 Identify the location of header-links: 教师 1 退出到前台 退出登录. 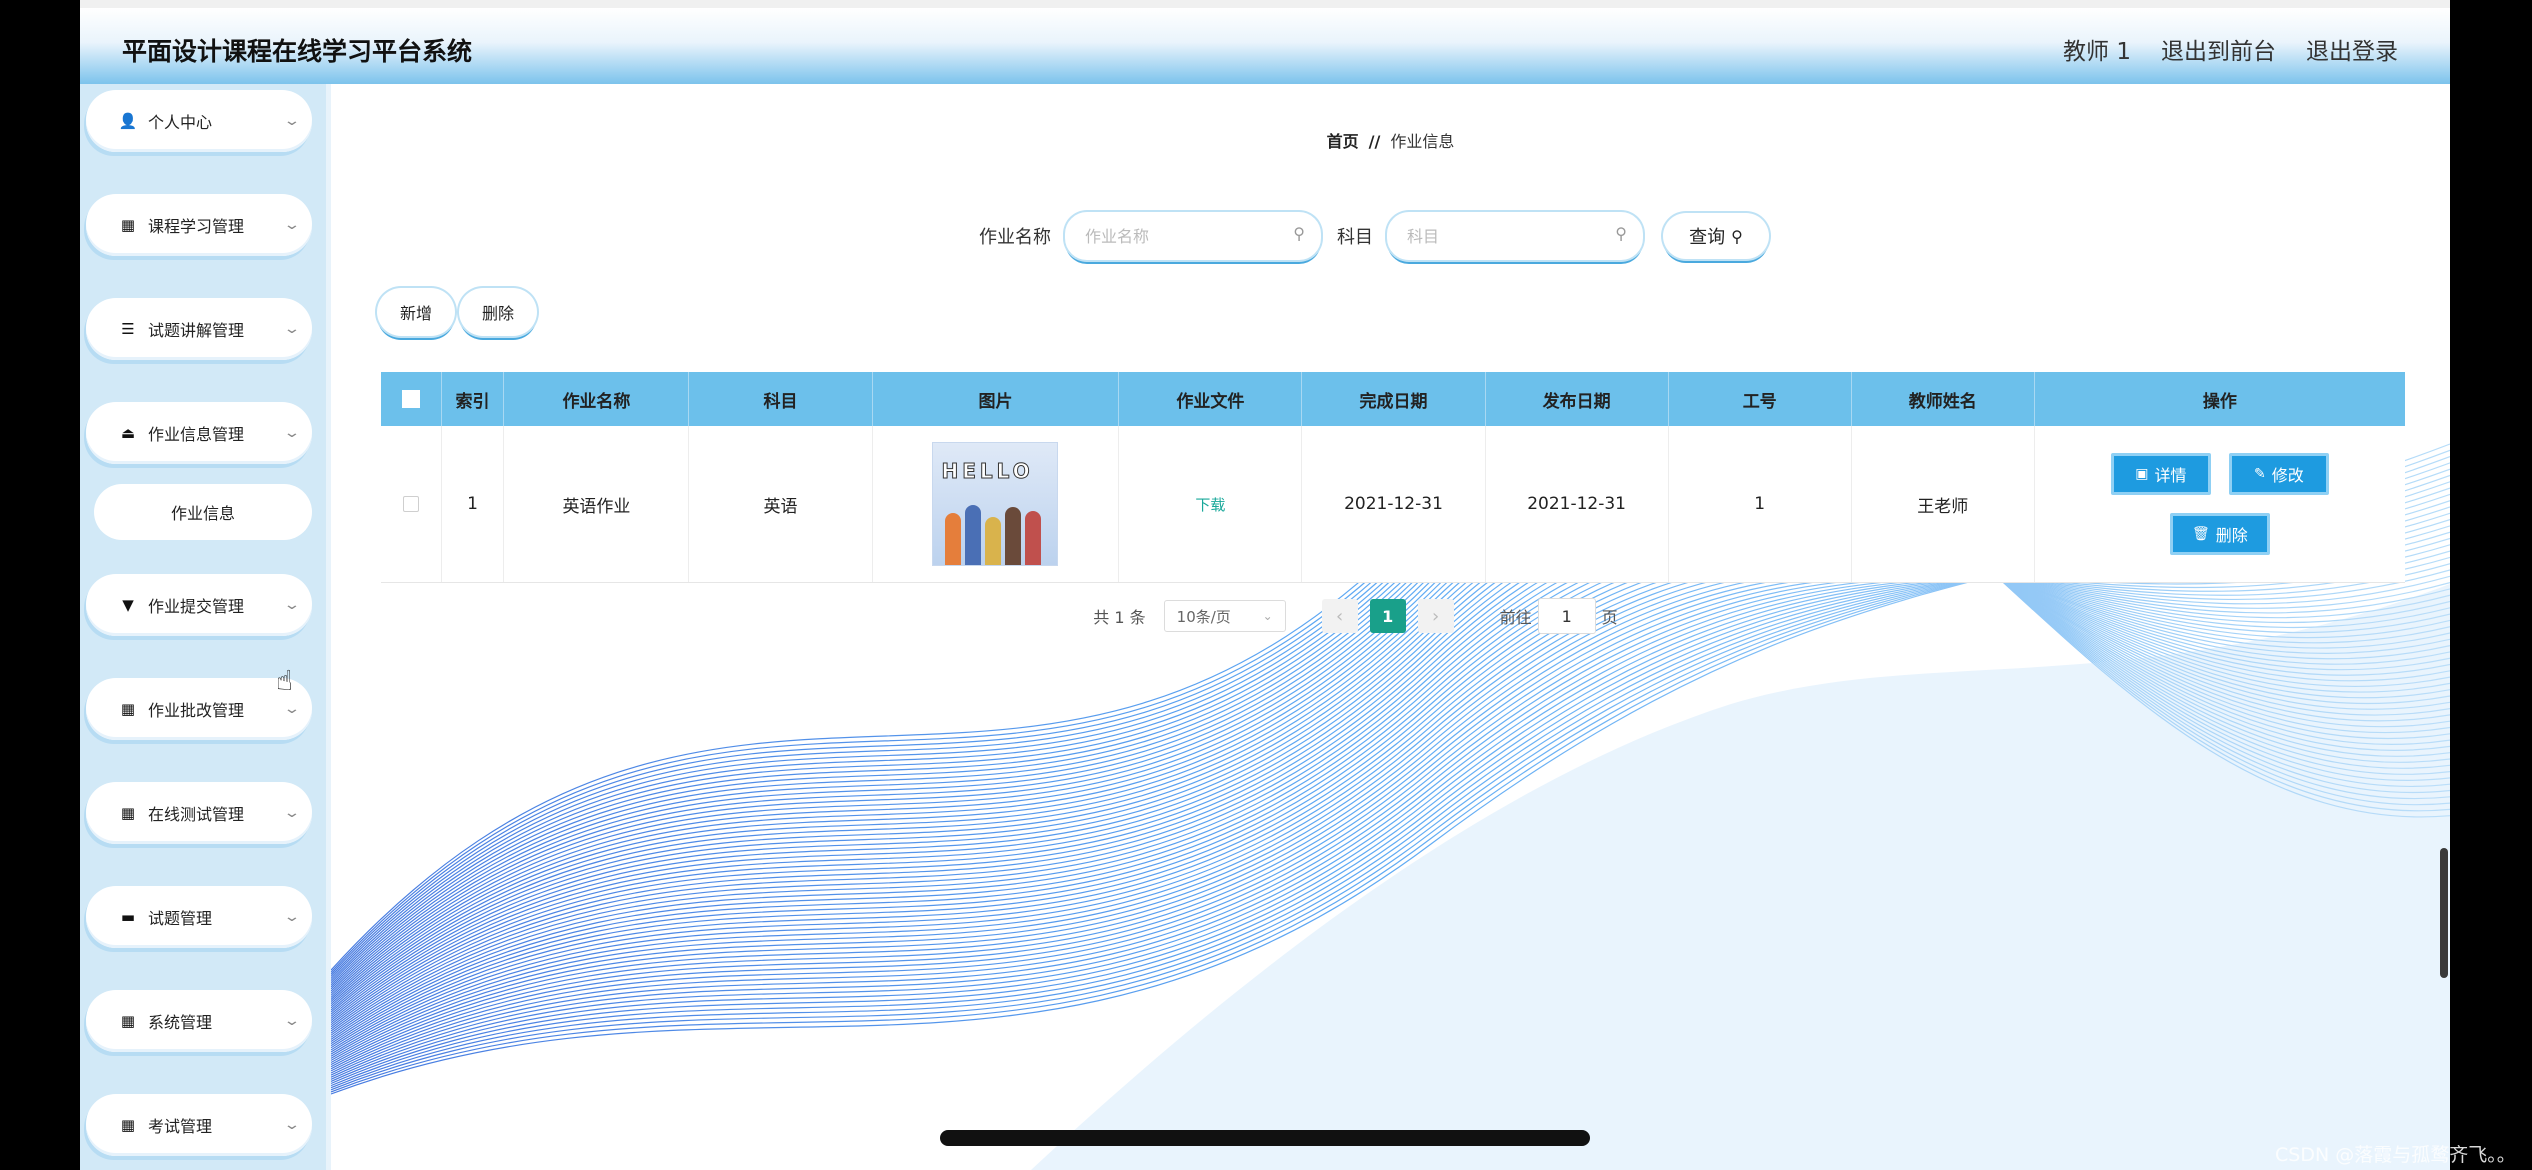
(2230, 49).